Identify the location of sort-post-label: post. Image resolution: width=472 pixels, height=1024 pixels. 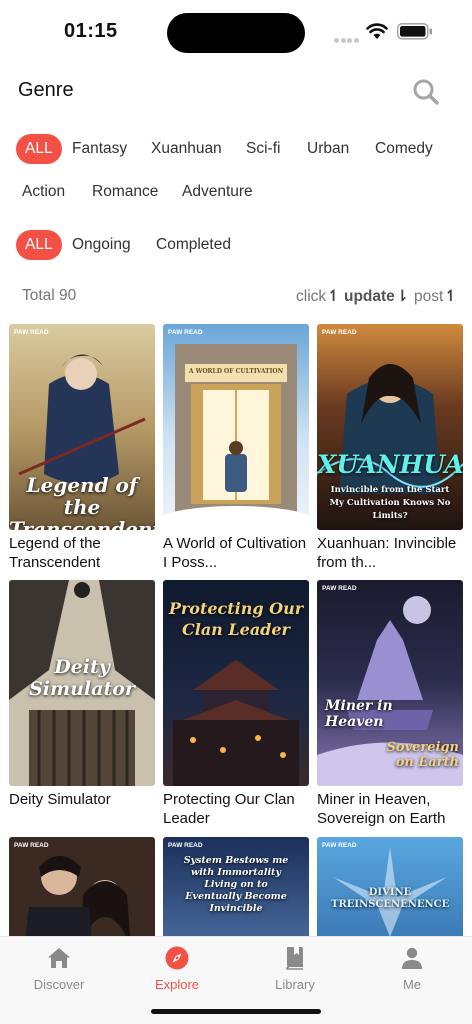
(429, 296).